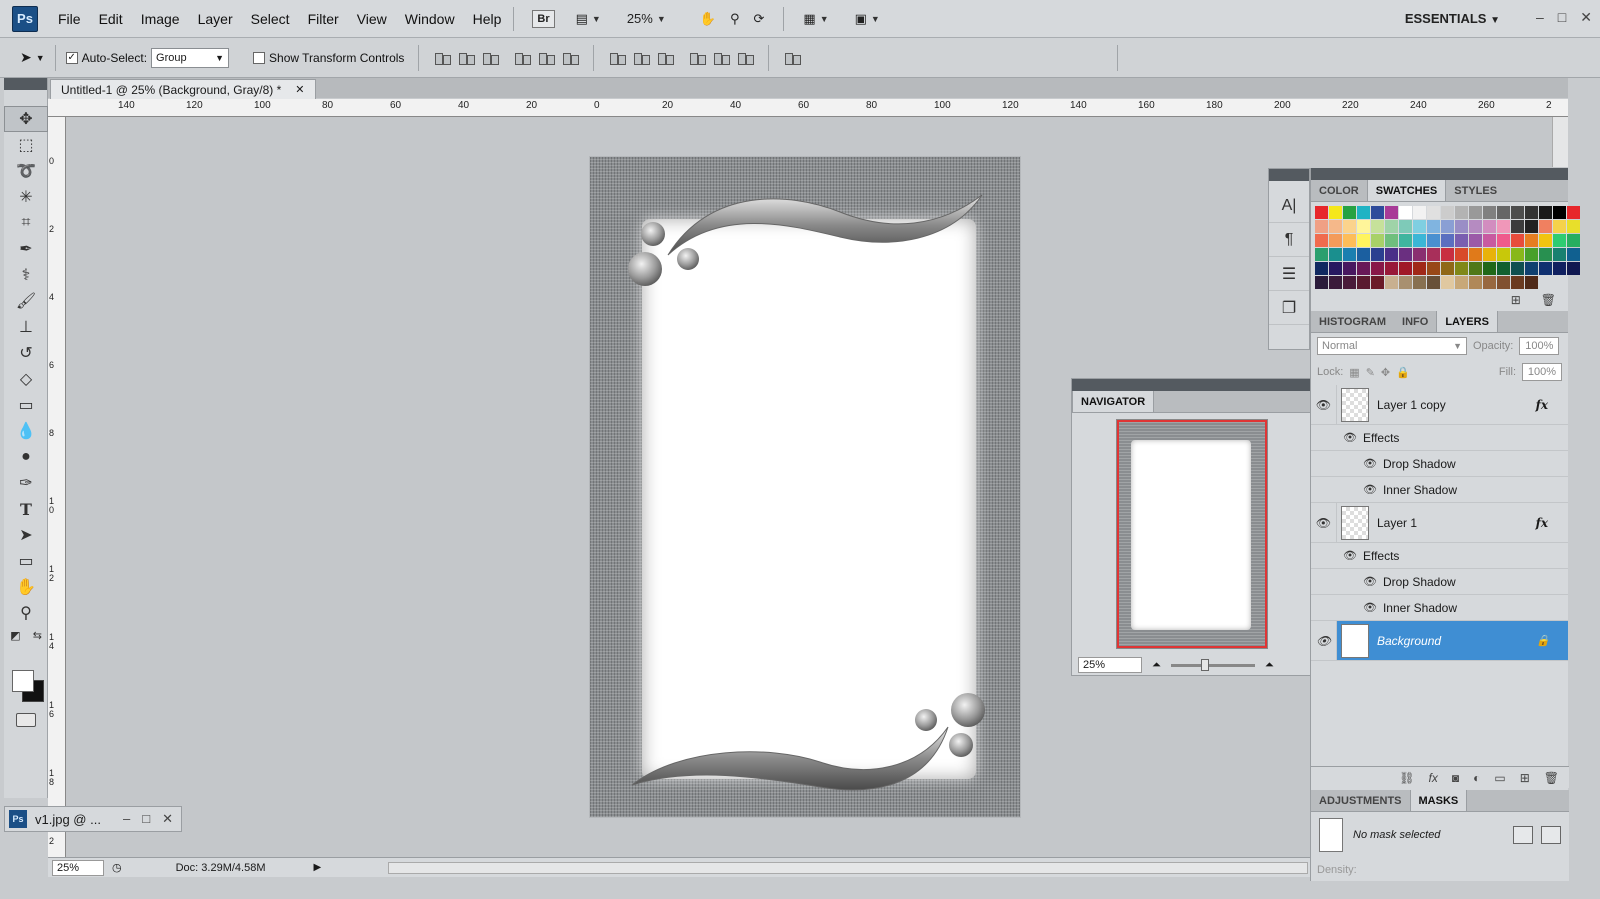  What do you see at coordinates (1523, 835) in the screenshot?
I see `pixel-mask-button` at bounding box center [1523, 835].